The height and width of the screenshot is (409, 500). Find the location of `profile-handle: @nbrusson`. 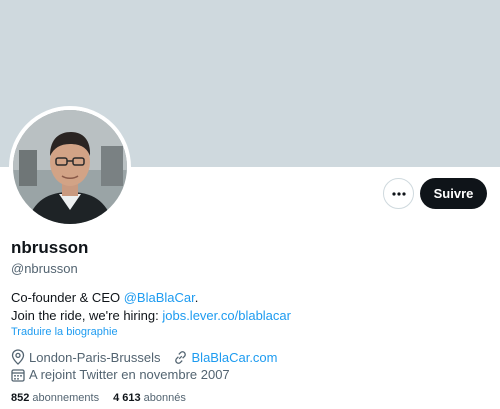

profile-handle: @nbrusson is located at coordinates (44, 268).